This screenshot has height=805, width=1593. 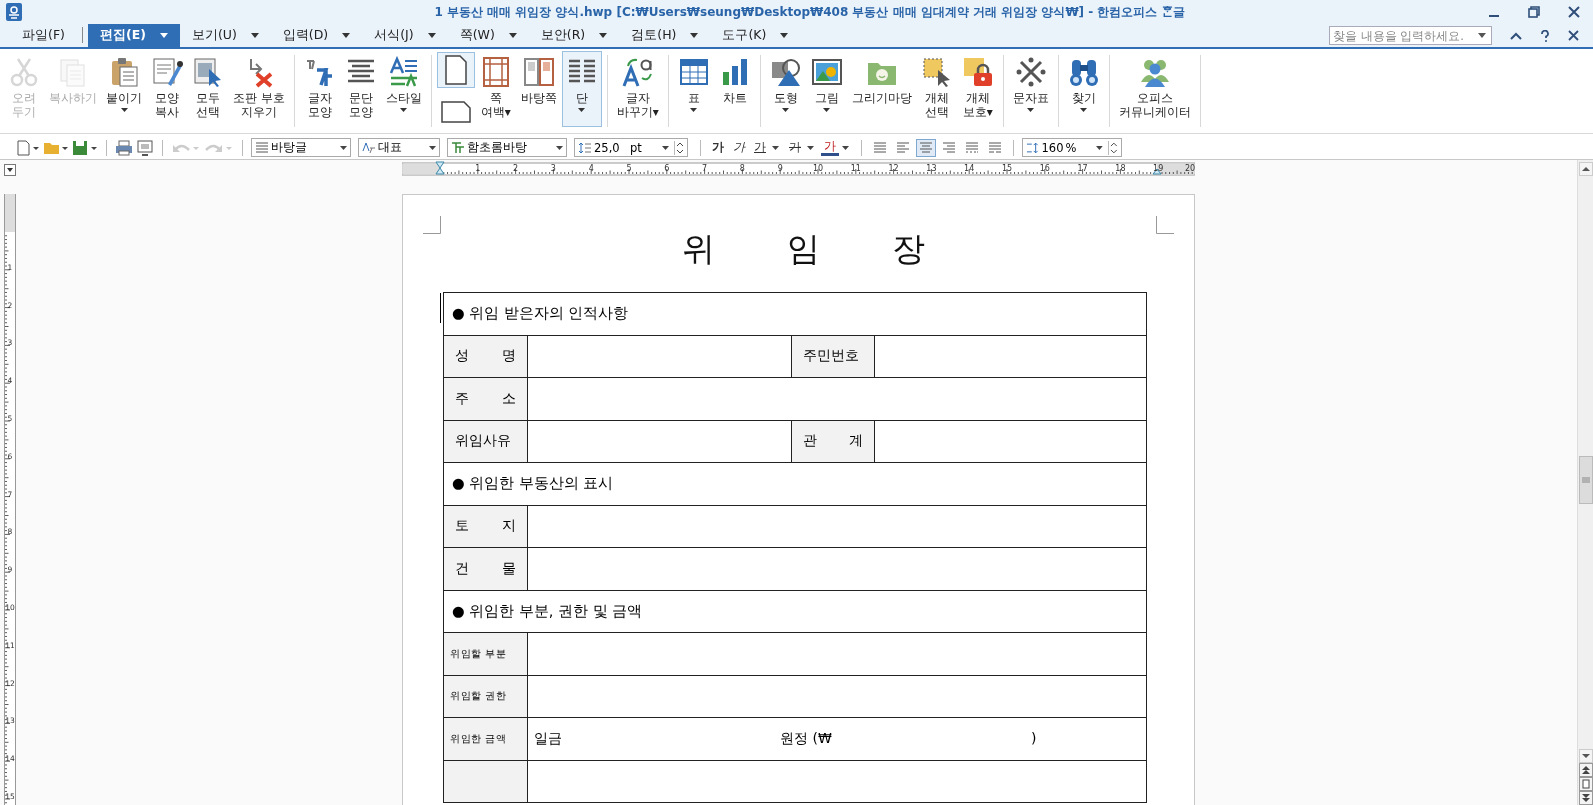 I want to click on ribbon-button: 문자표, so click(x=1030, y=89).